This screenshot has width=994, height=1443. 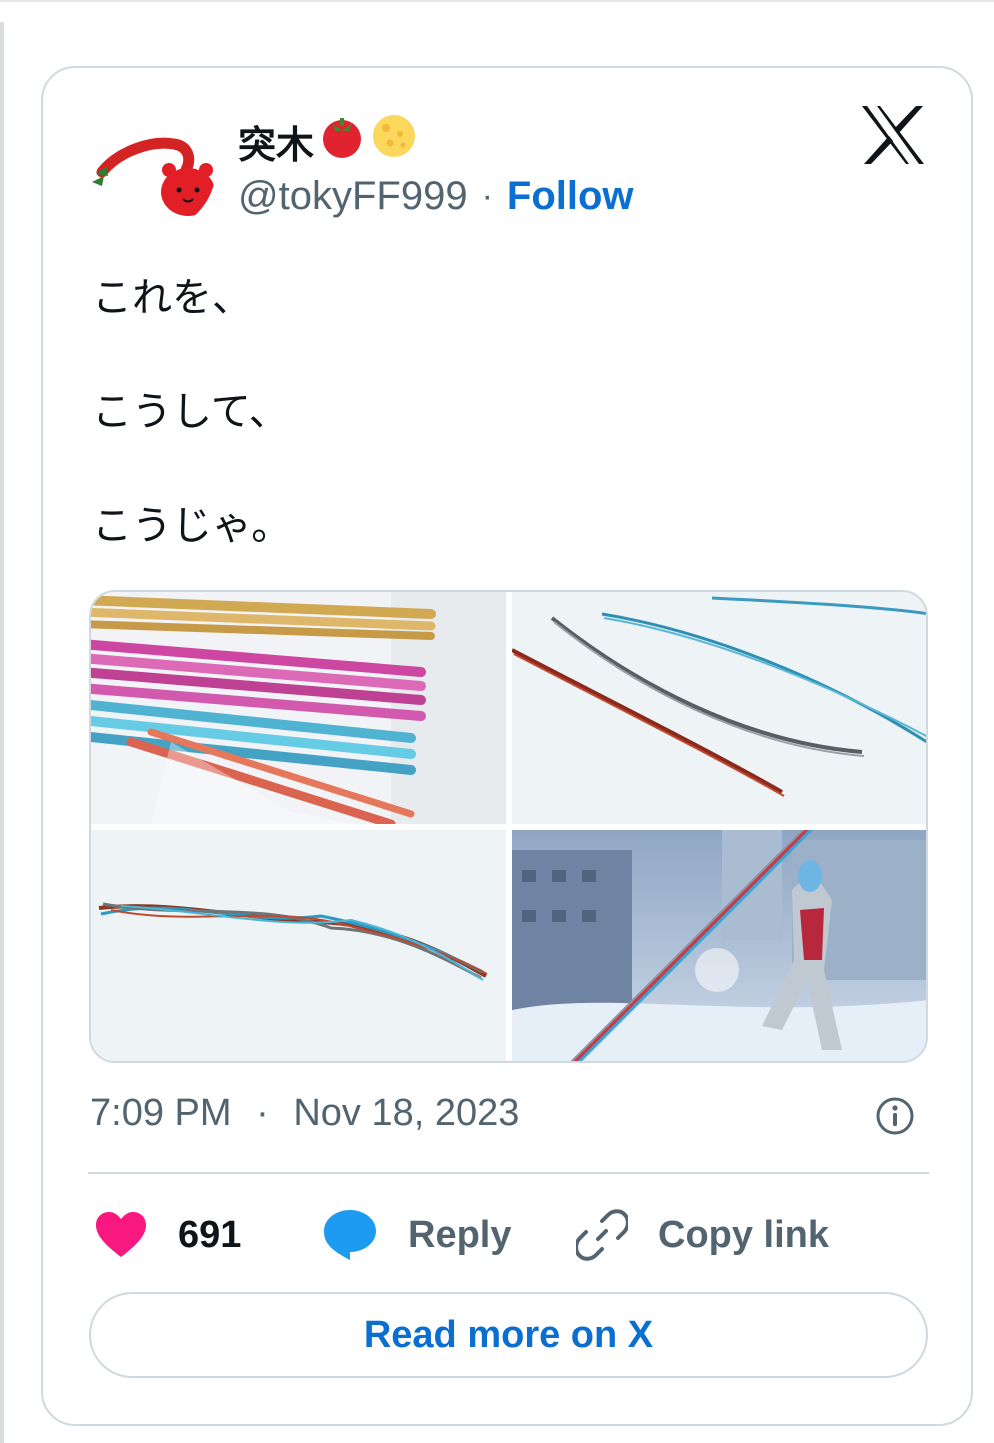 What do you see at coordinates (342, 141) in the screenshot?
I see `tomato-emoji-icon` at bounding box center [342, 141].